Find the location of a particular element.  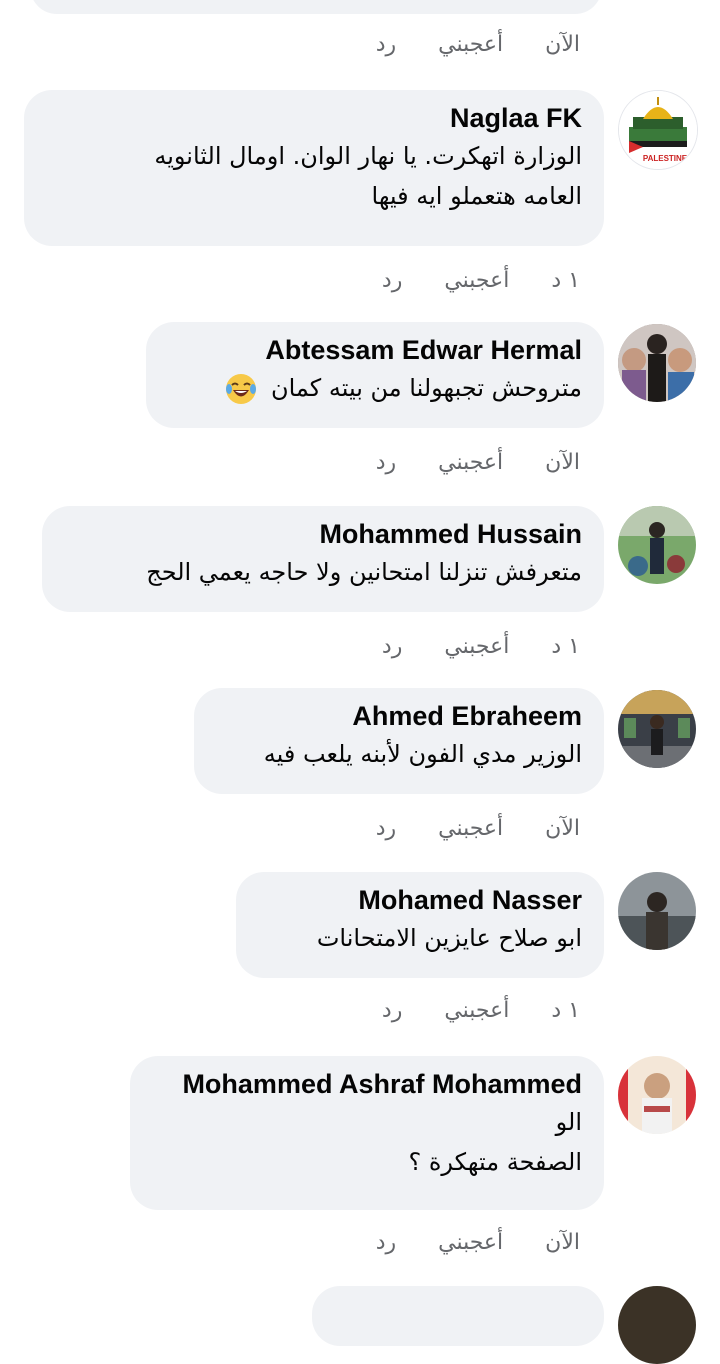

avatar: PALESTINE is located at coordinates (658, 130).